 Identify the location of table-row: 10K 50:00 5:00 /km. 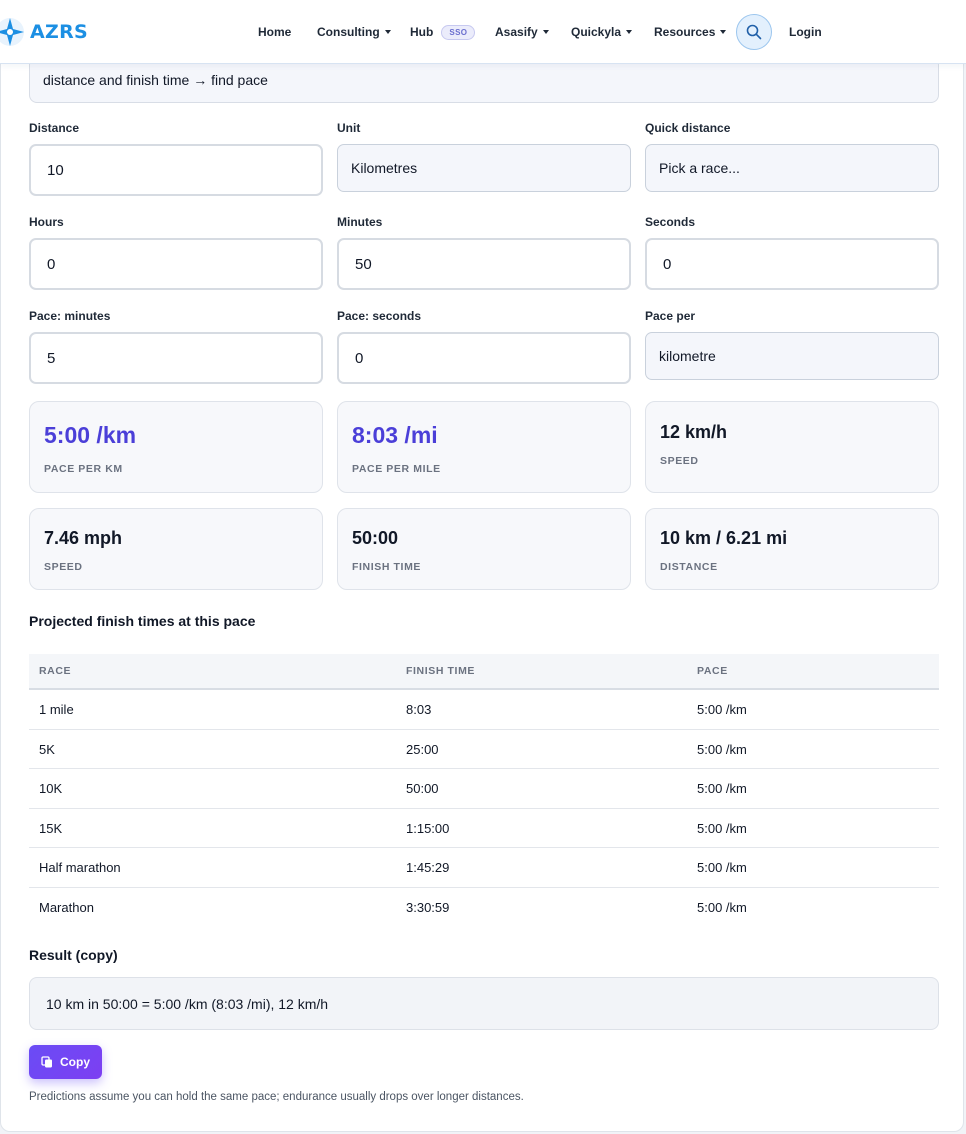
(484, 789).